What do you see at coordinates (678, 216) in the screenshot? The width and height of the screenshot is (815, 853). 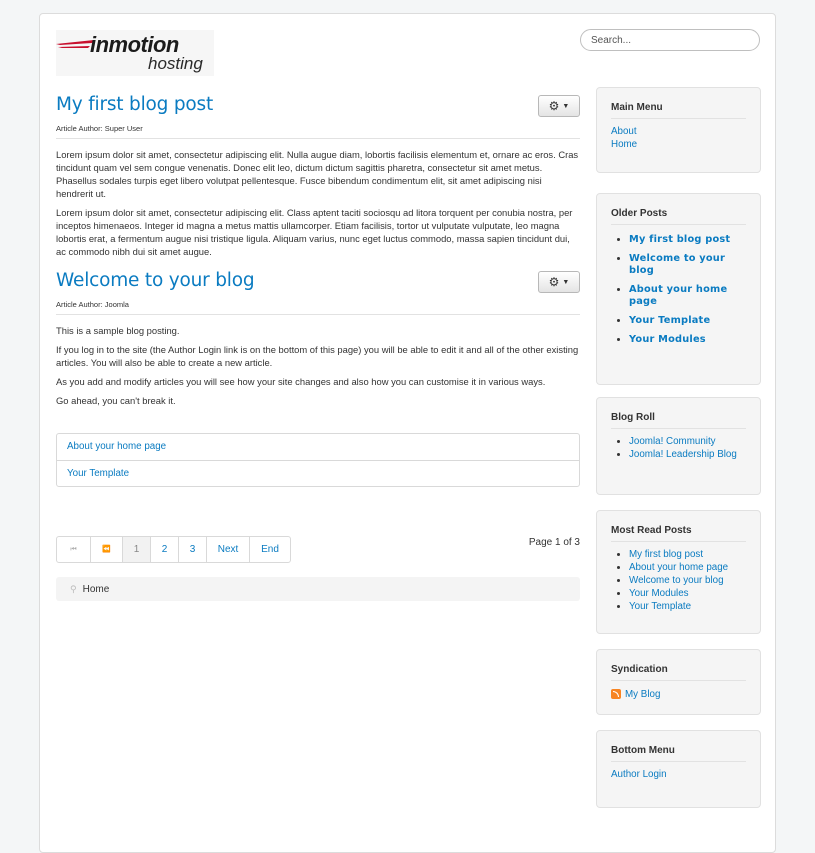 I see `module-title: Older Posts` at bounding box center [678, 216].